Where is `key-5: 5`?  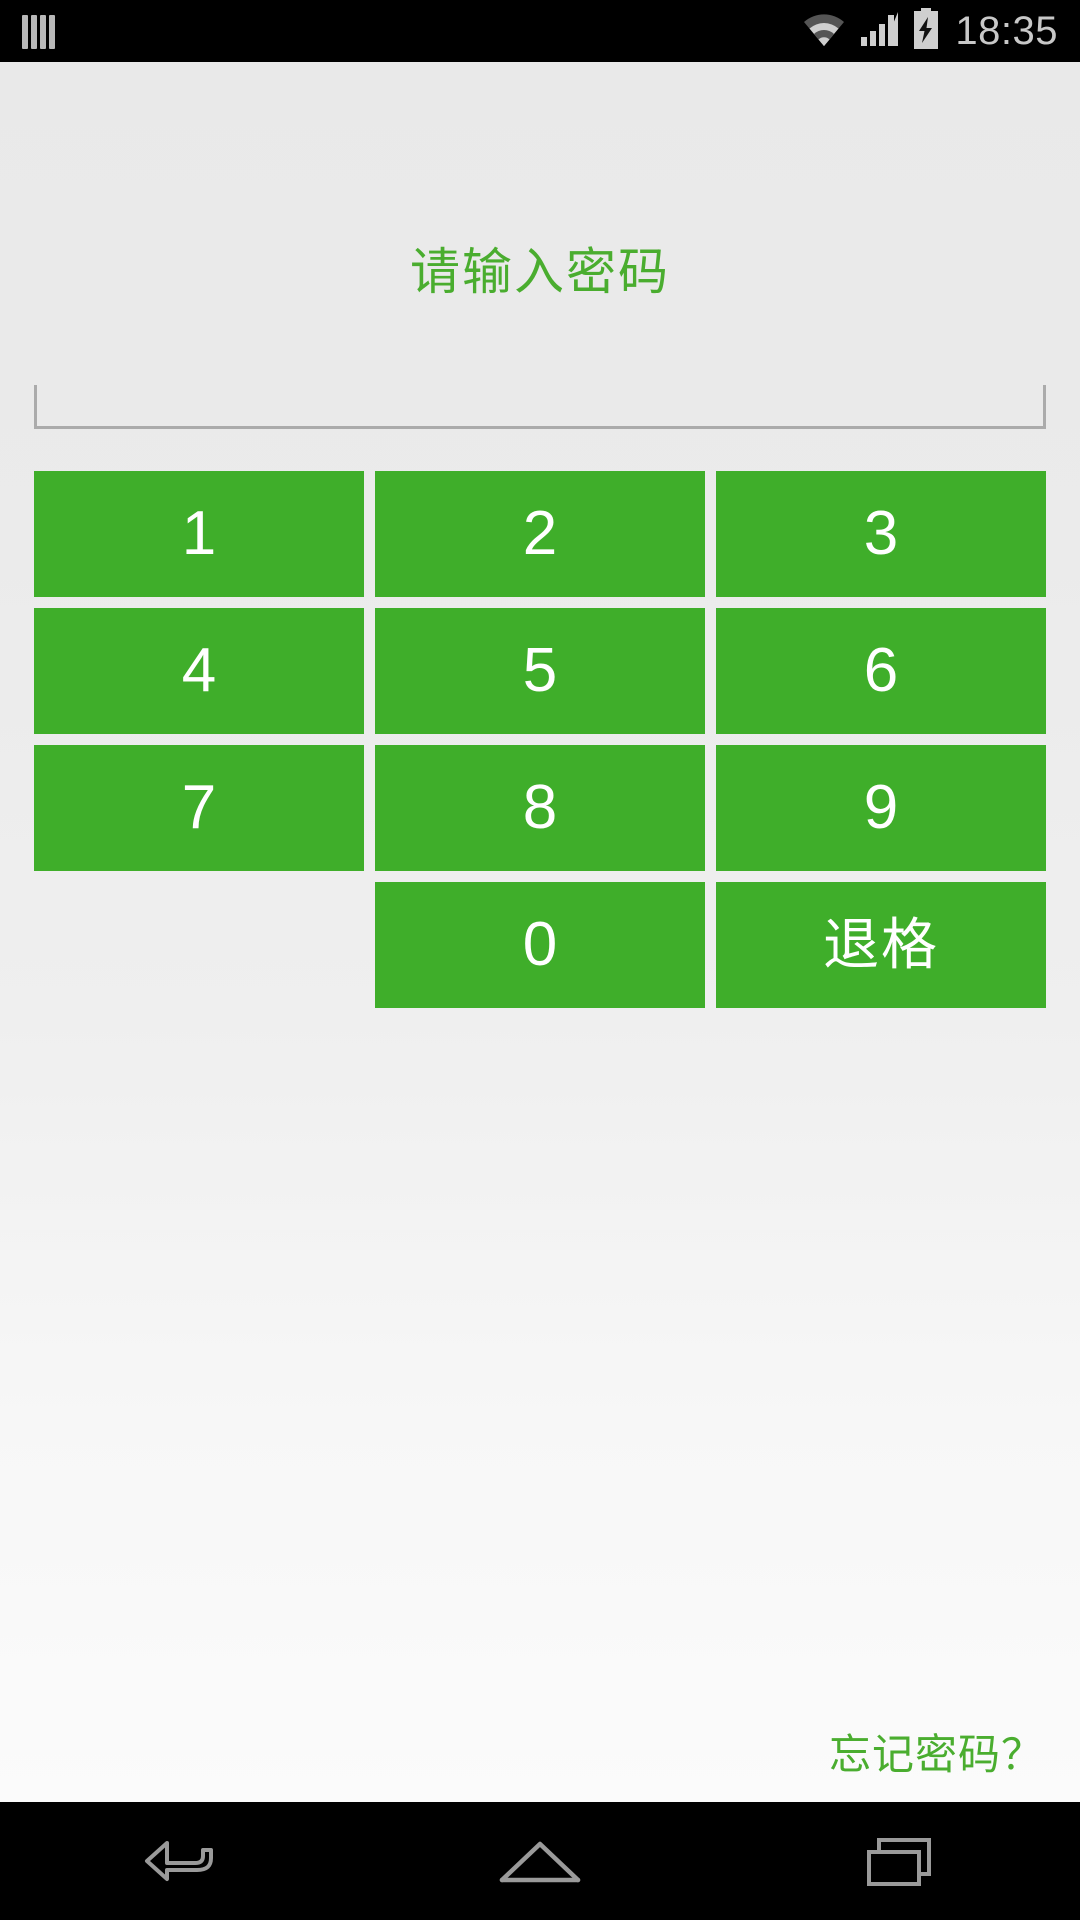
key-5: 5 is located at coordinates (540, 671).